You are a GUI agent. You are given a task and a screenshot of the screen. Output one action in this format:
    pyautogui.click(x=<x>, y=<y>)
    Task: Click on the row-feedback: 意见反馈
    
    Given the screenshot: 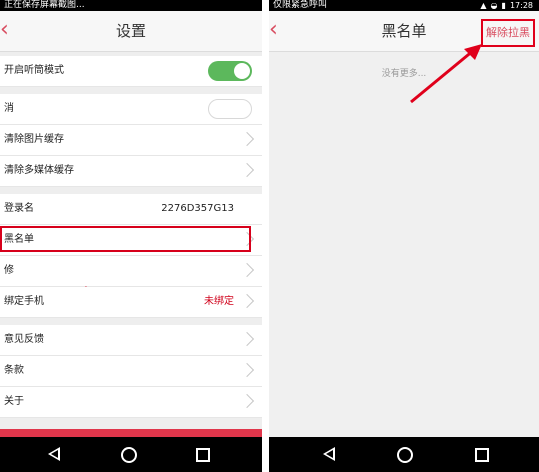 What is the action you would take?
    pyautogui.click(x=131, y=340)
    